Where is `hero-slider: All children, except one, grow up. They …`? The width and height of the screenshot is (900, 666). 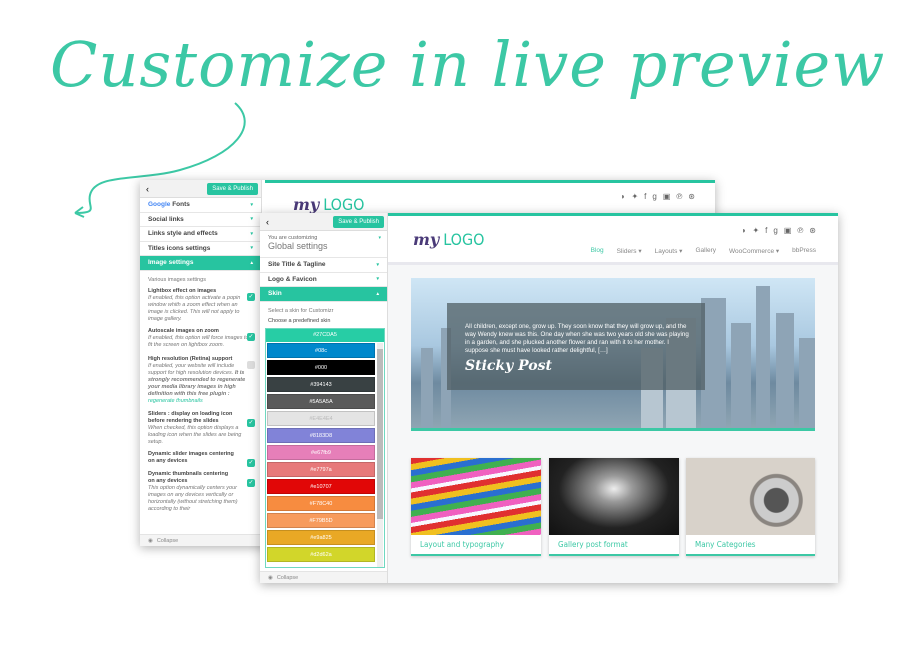 hero-slider: All children, except one, grow up. They … is located at coordinates (613, 354).